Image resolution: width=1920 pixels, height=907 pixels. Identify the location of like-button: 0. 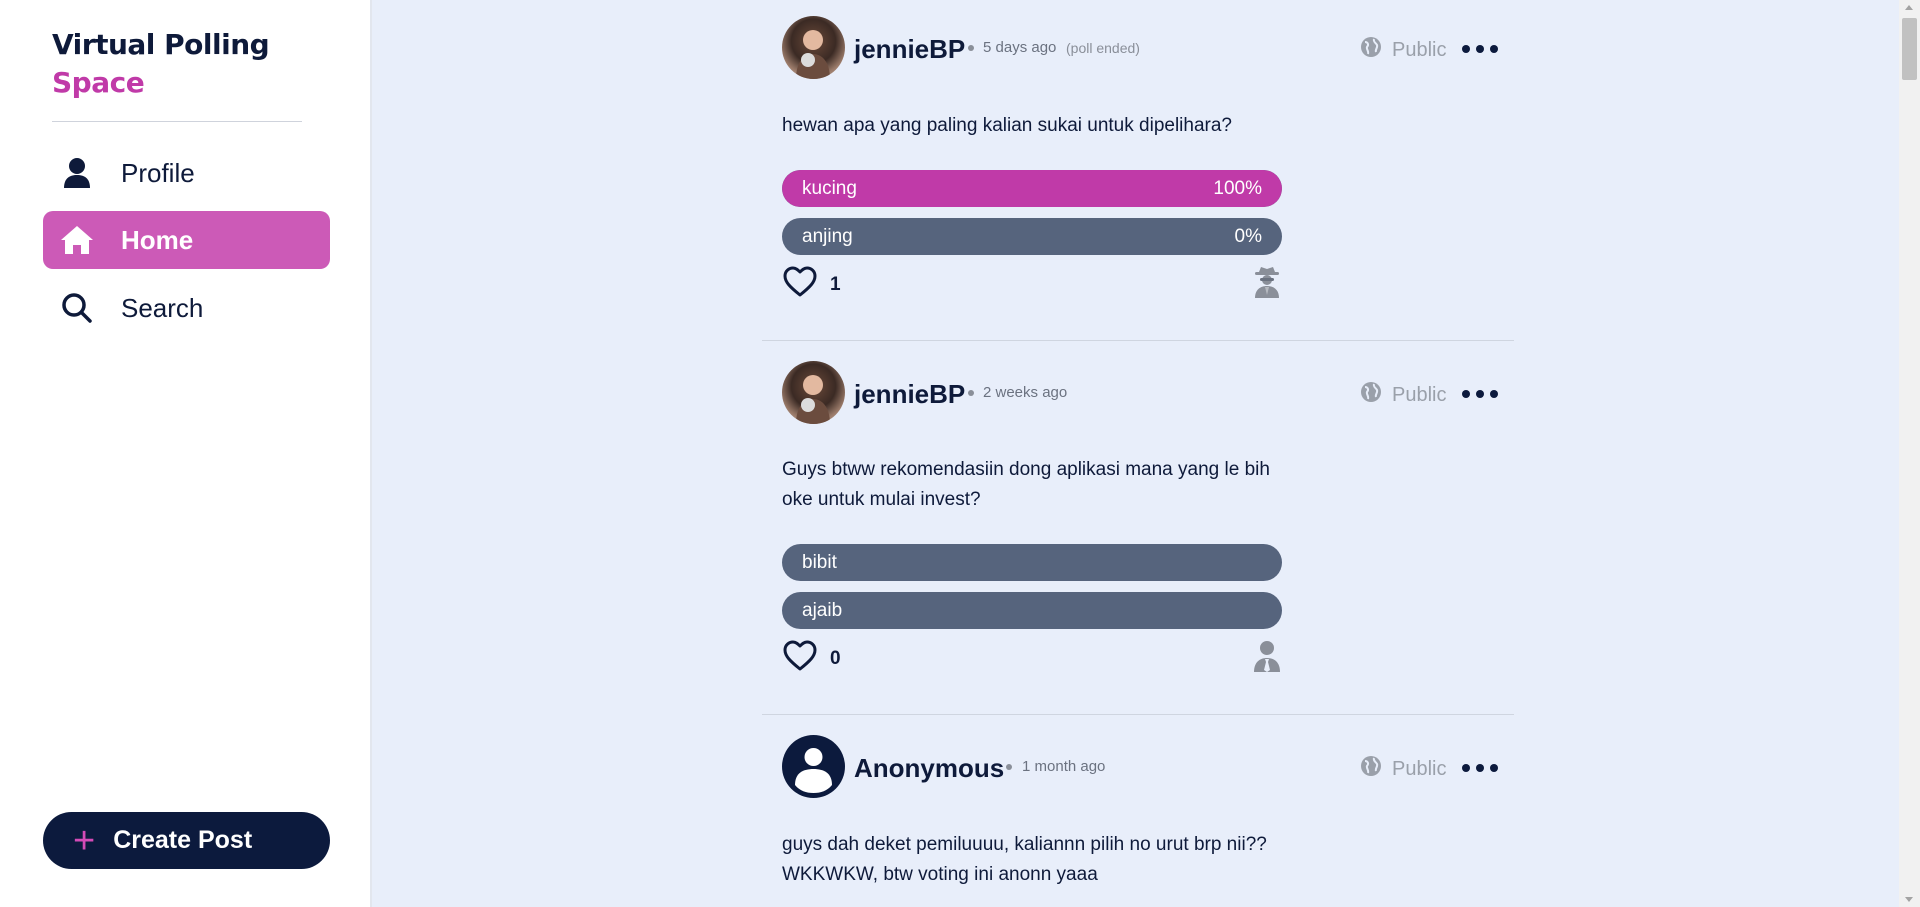
(811, 658).